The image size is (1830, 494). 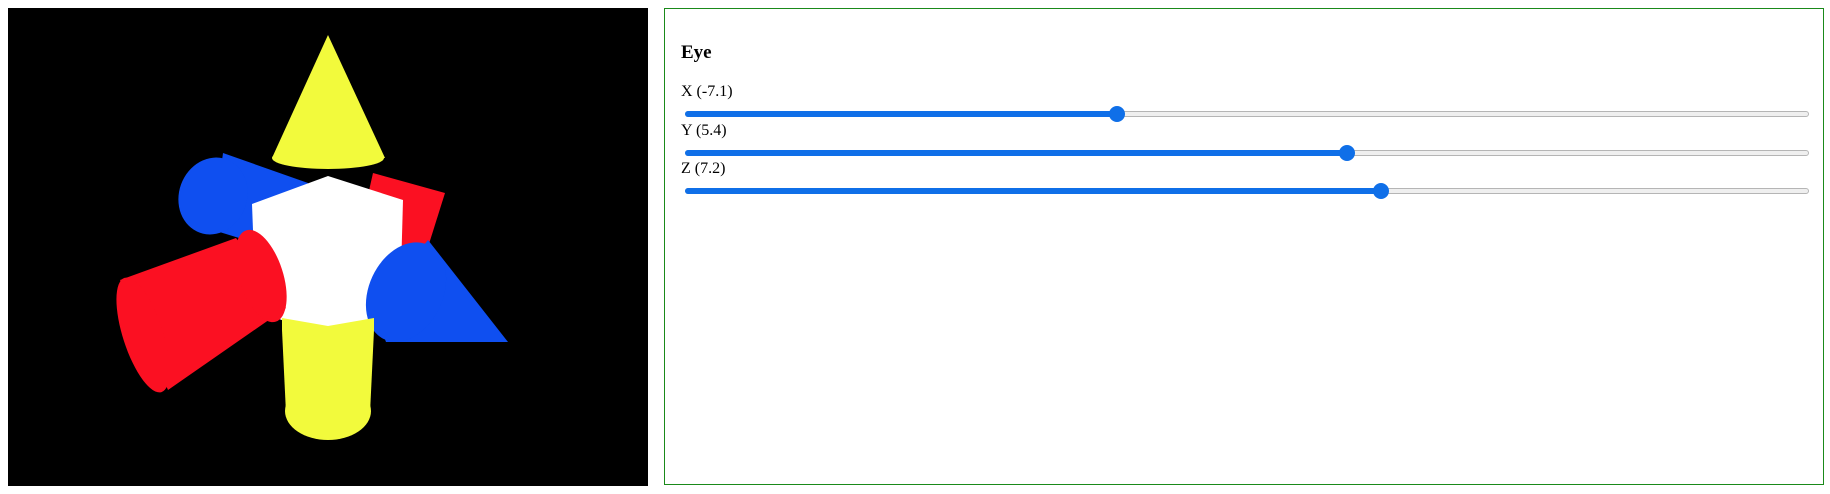 I want to click on cylinder-bottom, so click(x=328, y=379).